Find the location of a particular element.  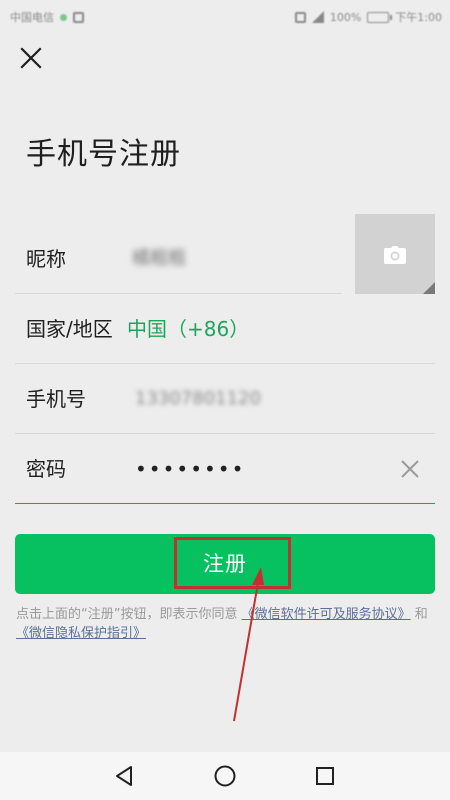

status-right: 100% 下午1:00 is located at coordinates (368, 17).